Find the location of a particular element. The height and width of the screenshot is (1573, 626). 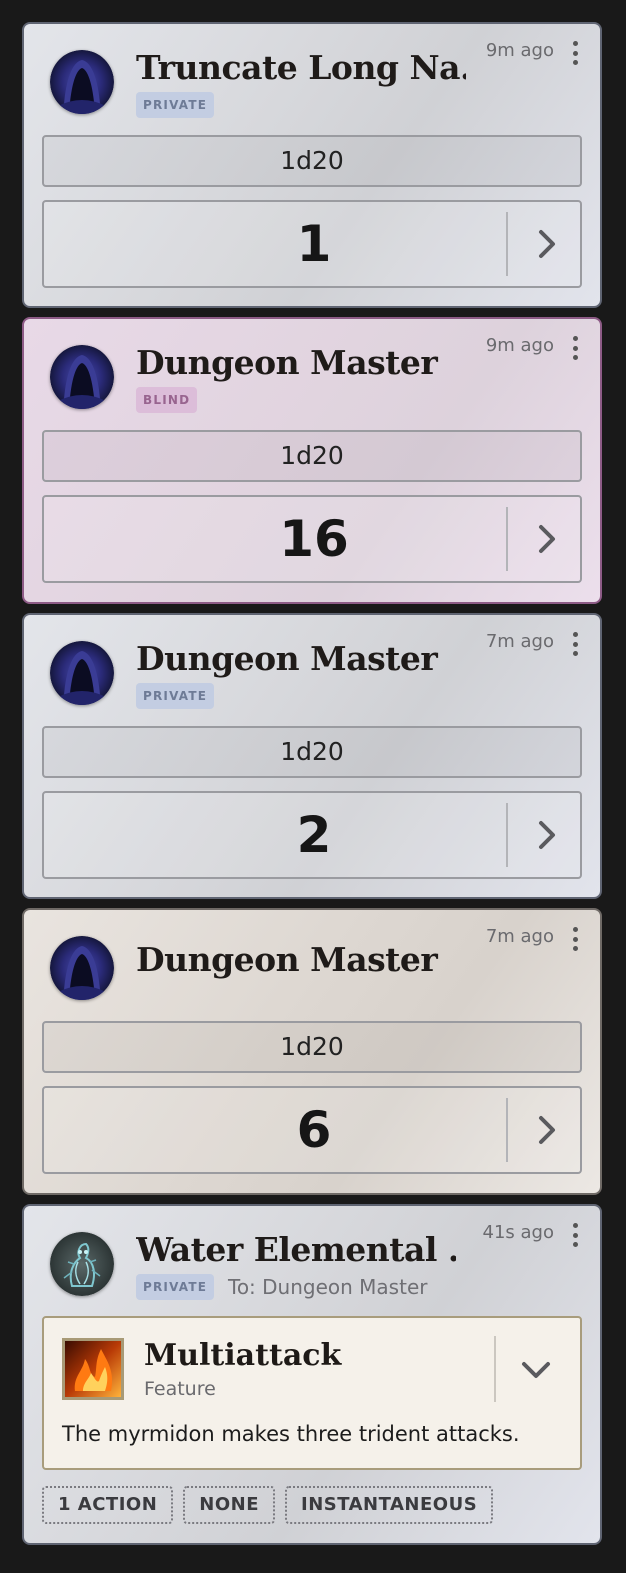

blind-badge: BLIND is located at coordinates (167, 400).